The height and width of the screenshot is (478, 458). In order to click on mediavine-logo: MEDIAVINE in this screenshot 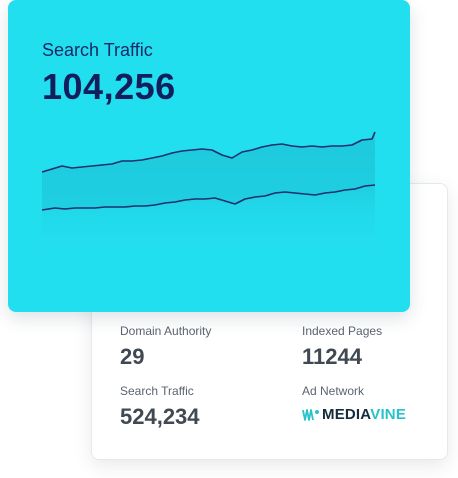, I will do `click(354, 414)`.